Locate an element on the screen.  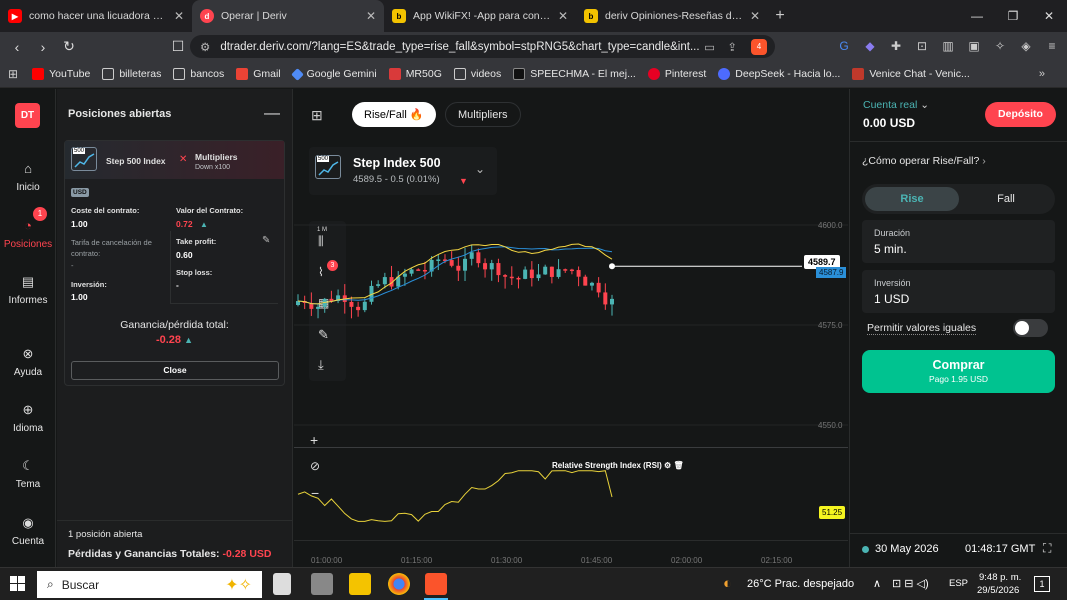
file-app-icon is located at coordinates (282, 584).